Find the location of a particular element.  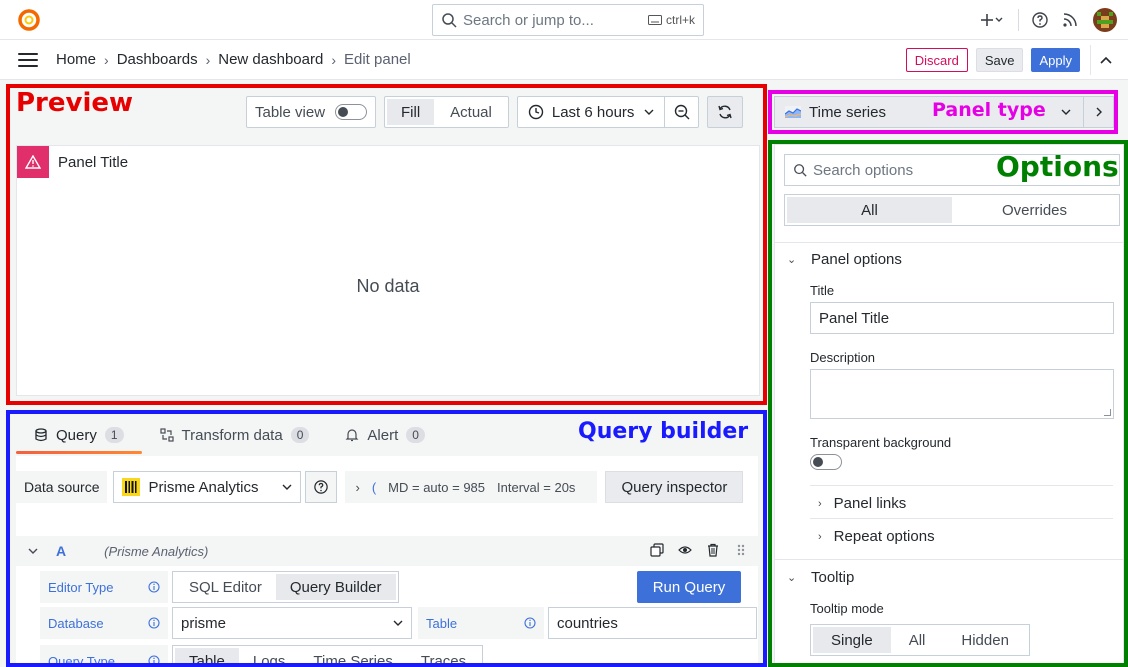

datasource-help-button is located at coordinates (321, 487).